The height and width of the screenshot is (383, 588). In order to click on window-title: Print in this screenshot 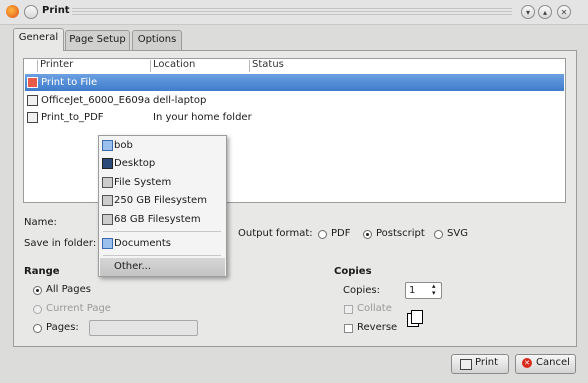, I will do `click(56, 10)`.